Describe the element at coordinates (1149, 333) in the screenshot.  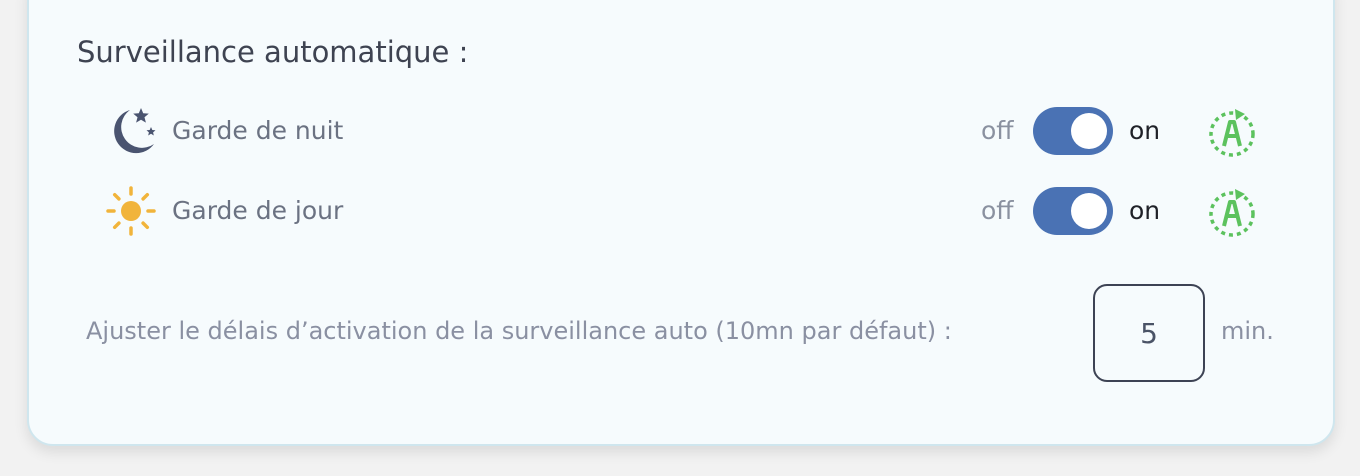
I see `delay-minutes-input` at that location.